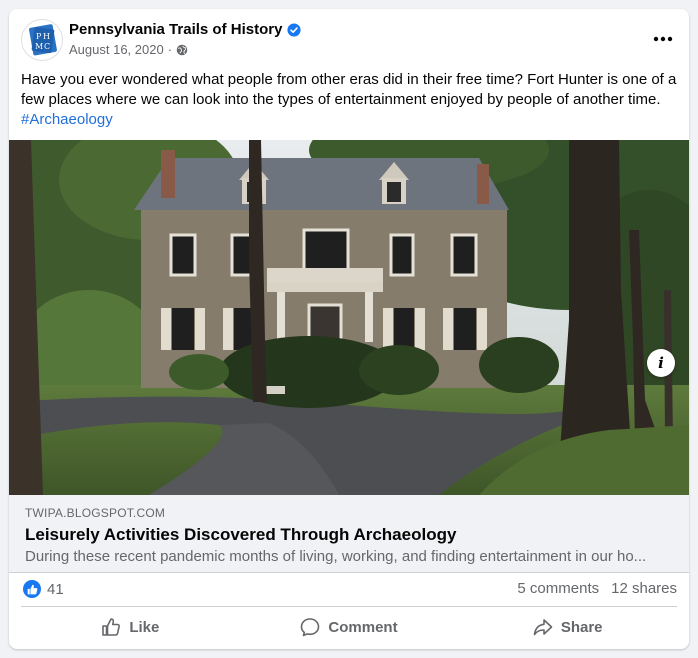 The height and width of the screenshot is (658, 698). What do you see at coordinates (310, 627) in the screenshot?
I see `comment-bubble-icon` at bounding box center [310, 627].